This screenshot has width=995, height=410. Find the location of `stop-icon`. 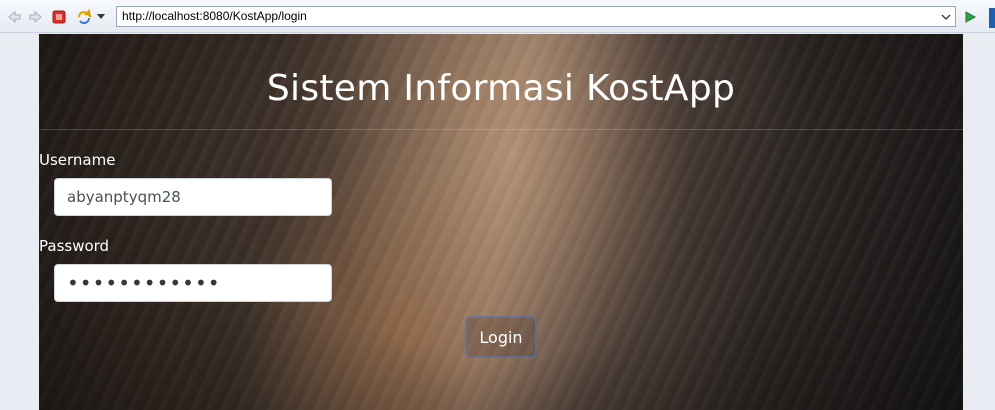

stop-icon is located at coordinates (59, 17).